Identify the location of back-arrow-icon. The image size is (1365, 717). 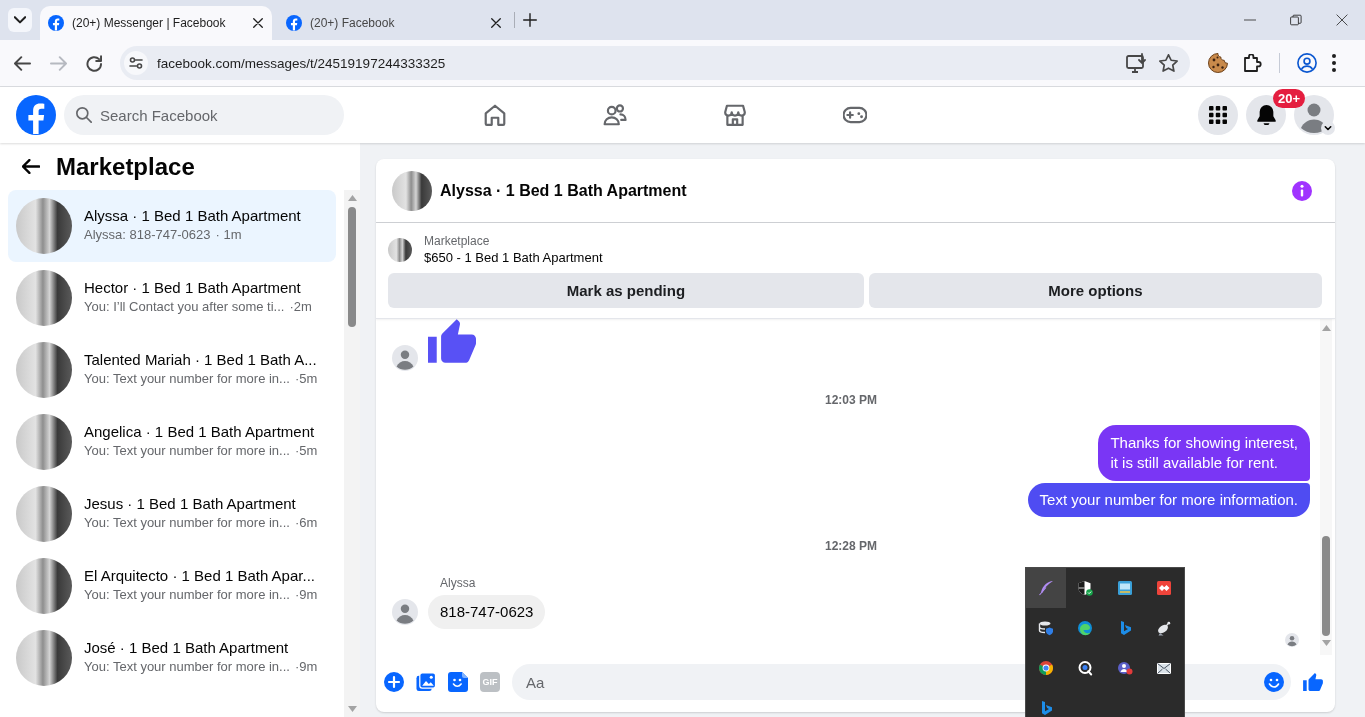
(31, 166).